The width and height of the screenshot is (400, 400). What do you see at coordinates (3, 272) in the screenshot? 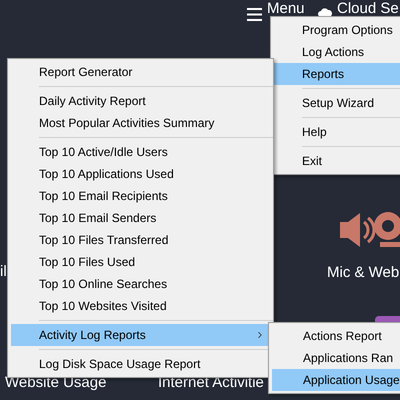
I see `fragment-text: il` at bounding box center [3, 272].